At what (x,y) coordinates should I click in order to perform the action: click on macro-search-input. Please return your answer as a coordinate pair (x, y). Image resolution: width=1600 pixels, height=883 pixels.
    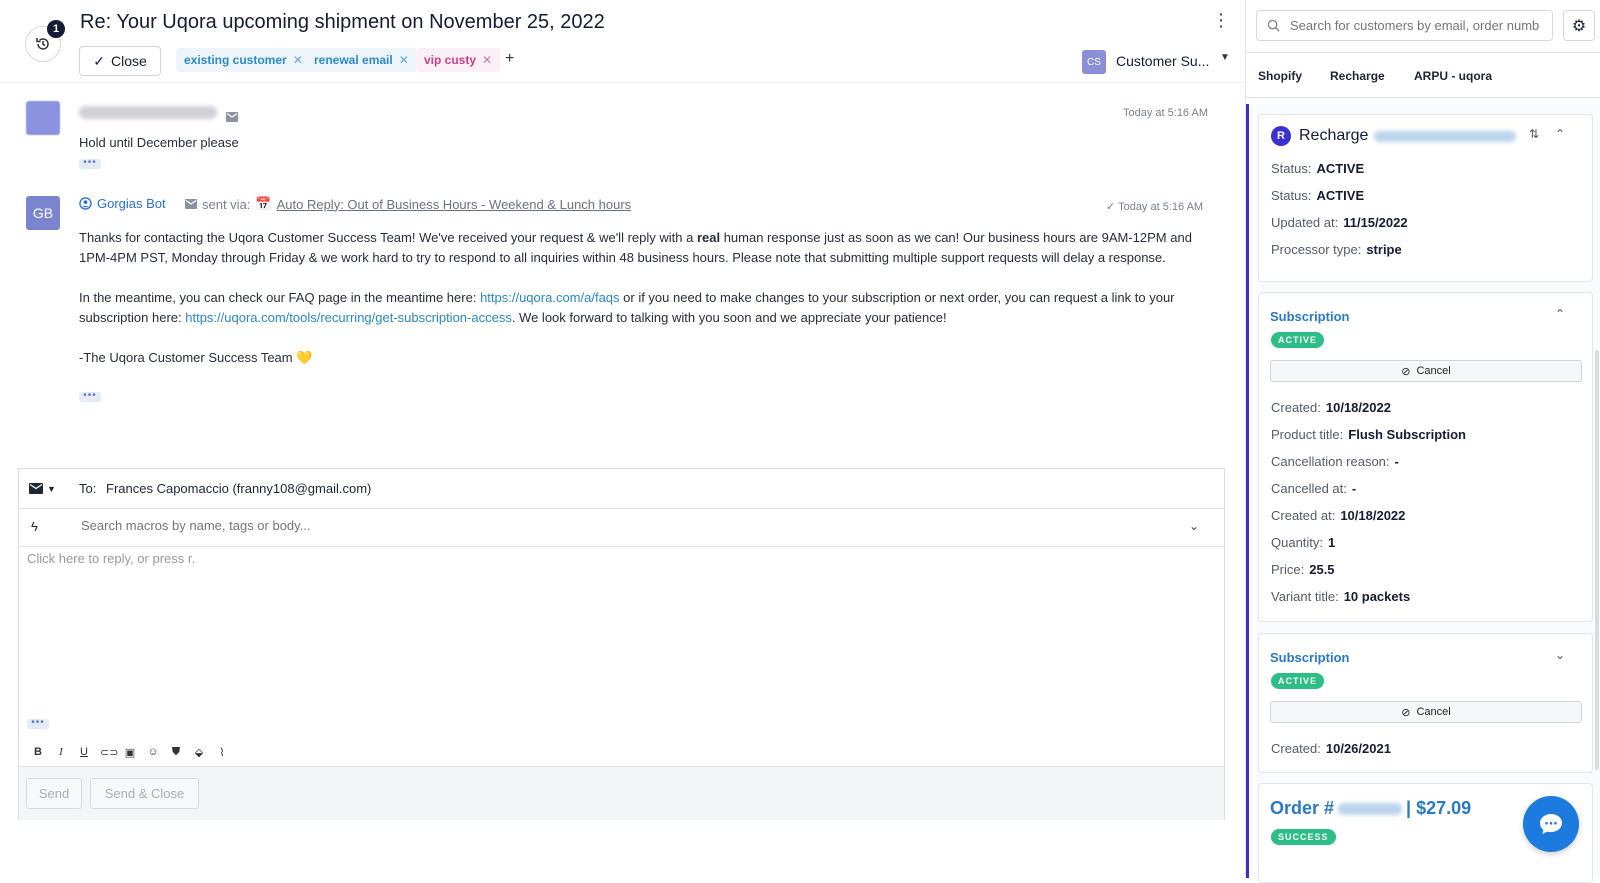
    Looking at the image, I should click on (621, 525).